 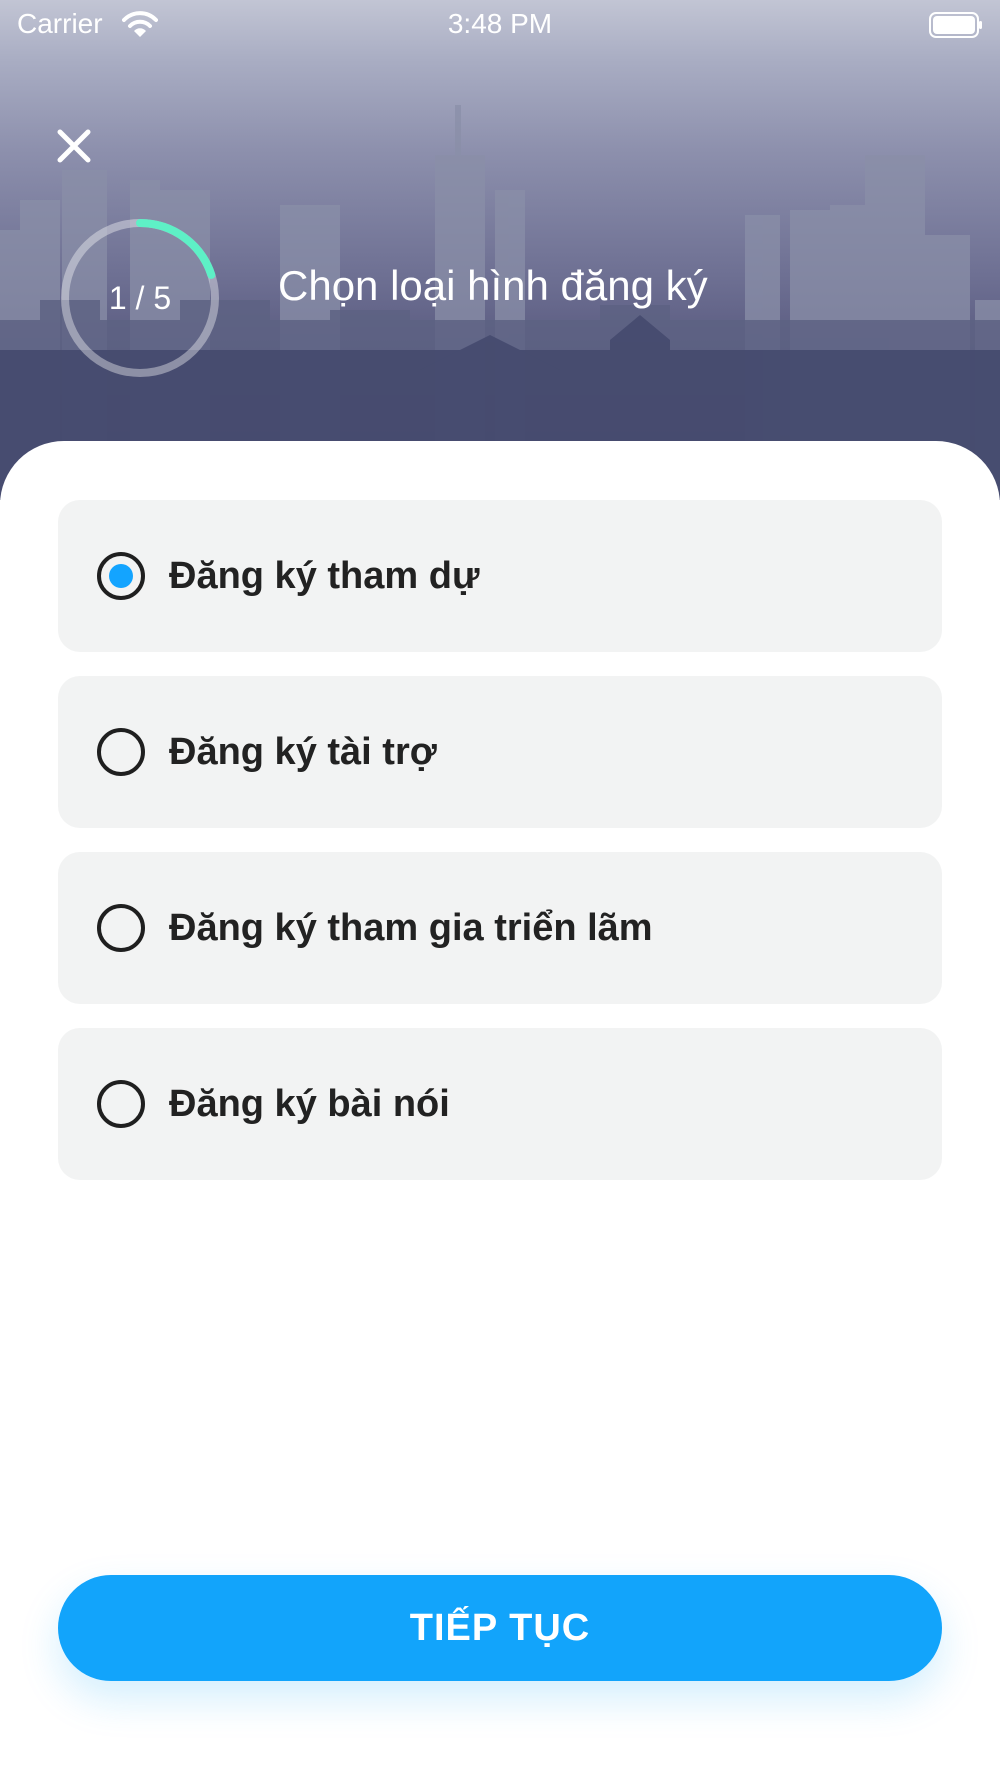 I want to click on status-bar: Carrier 3:48 PM, so click(x=500, y=26).